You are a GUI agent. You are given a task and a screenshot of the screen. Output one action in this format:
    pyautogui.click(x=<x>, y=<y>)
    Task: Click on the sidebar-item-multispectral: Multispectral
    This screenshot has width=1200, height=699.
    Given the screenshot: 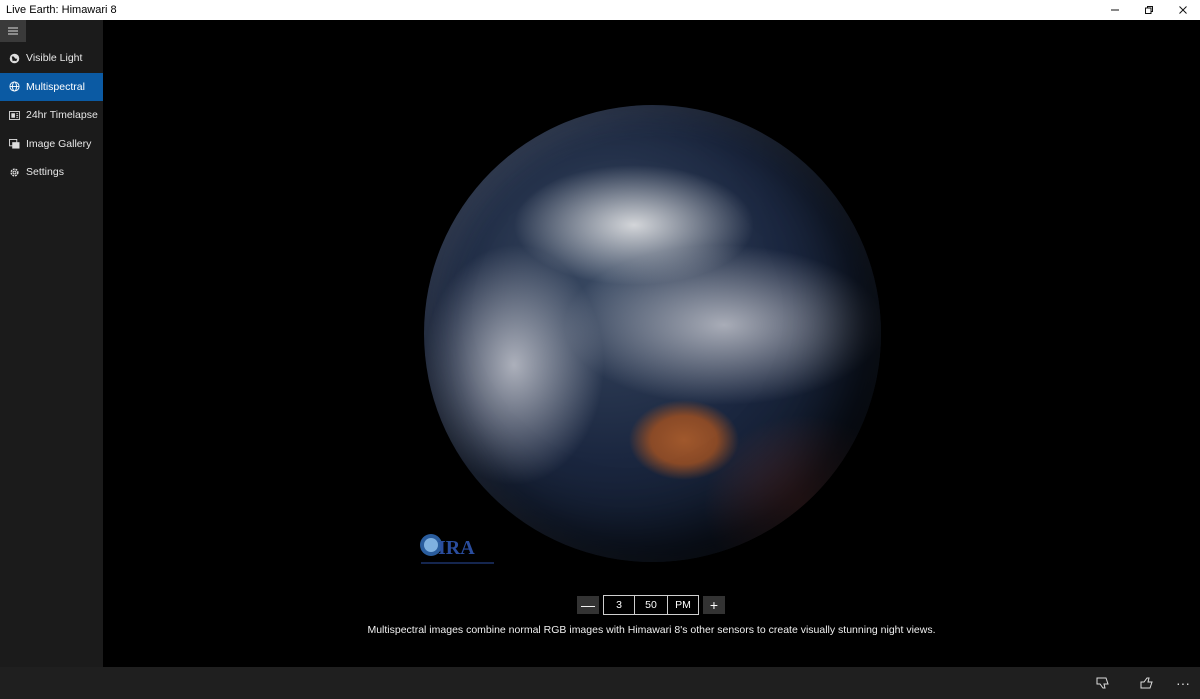 What is the action you would take?
    pyautogui.click(x=51, y=86)
    